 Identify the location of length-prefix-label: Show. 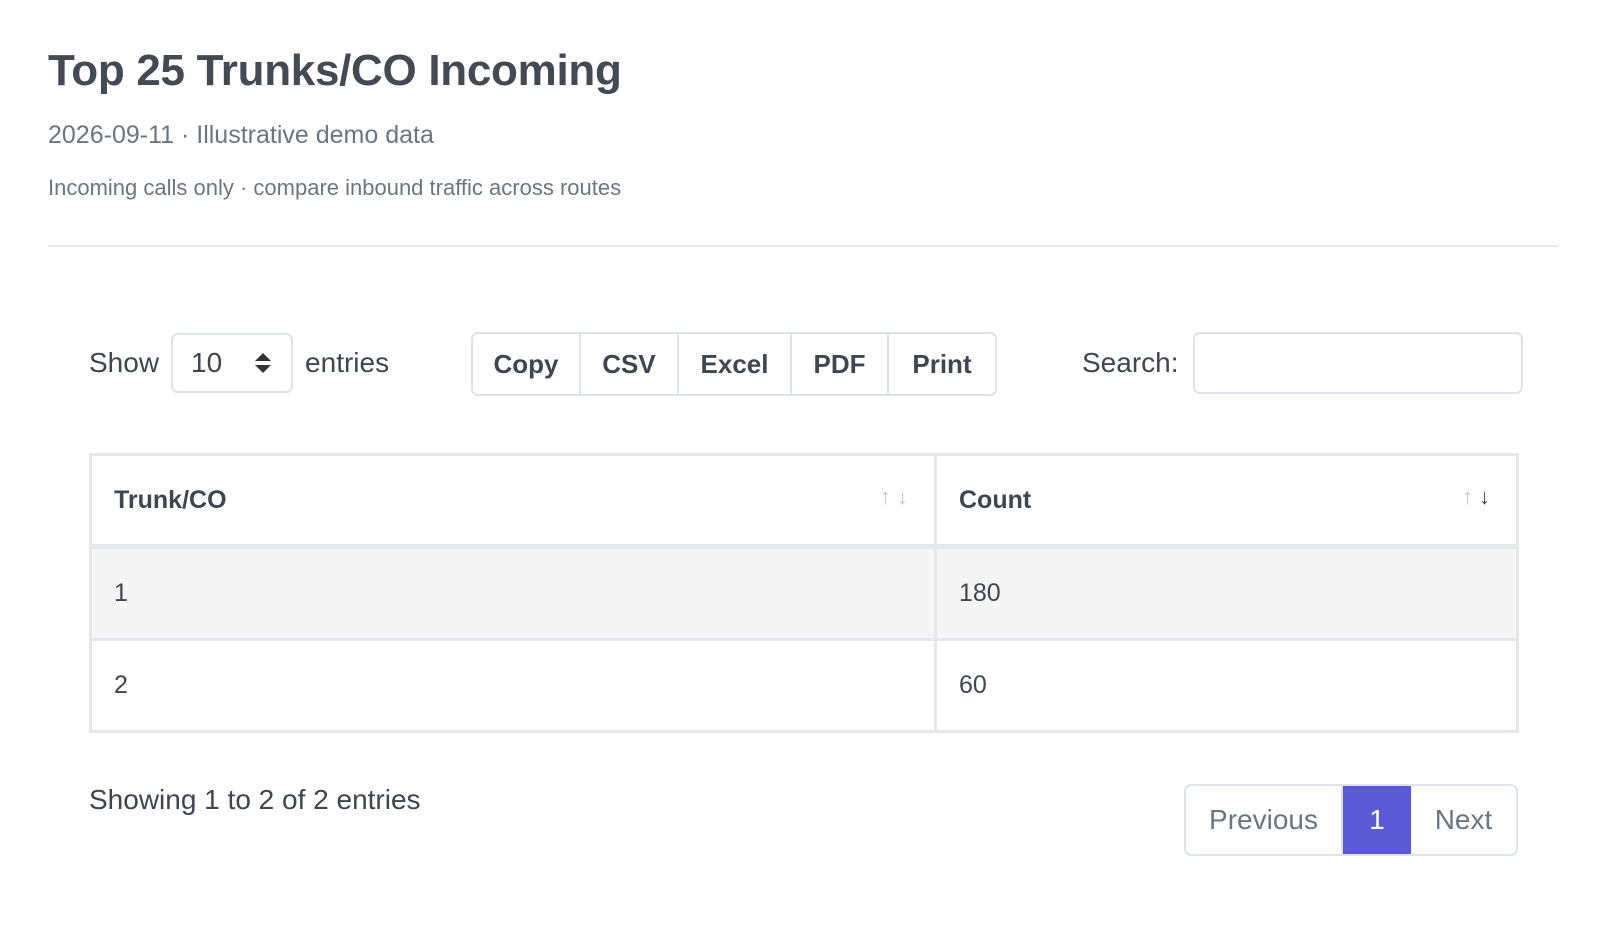
(124, 362).